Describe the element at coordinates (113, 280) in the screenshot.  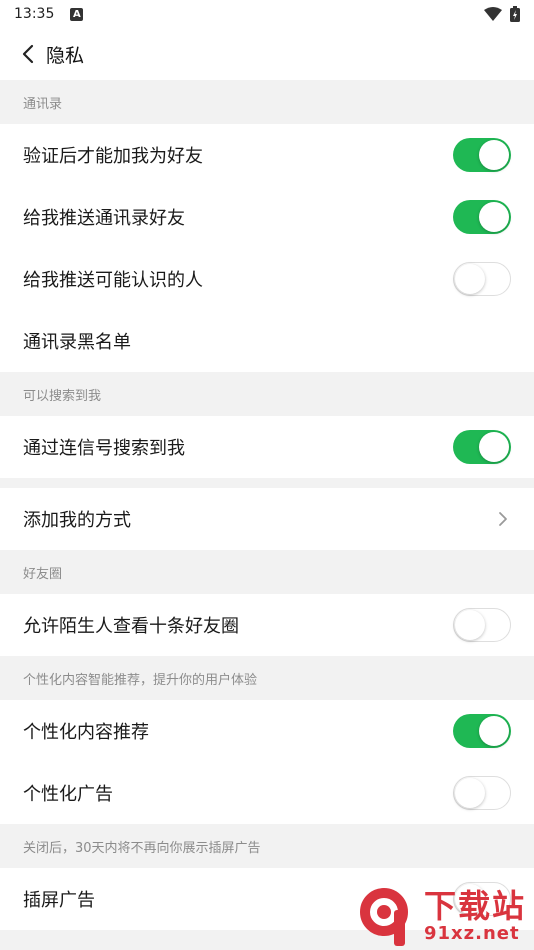
I see `row-label: 给我推送可能认识的人` at that location.